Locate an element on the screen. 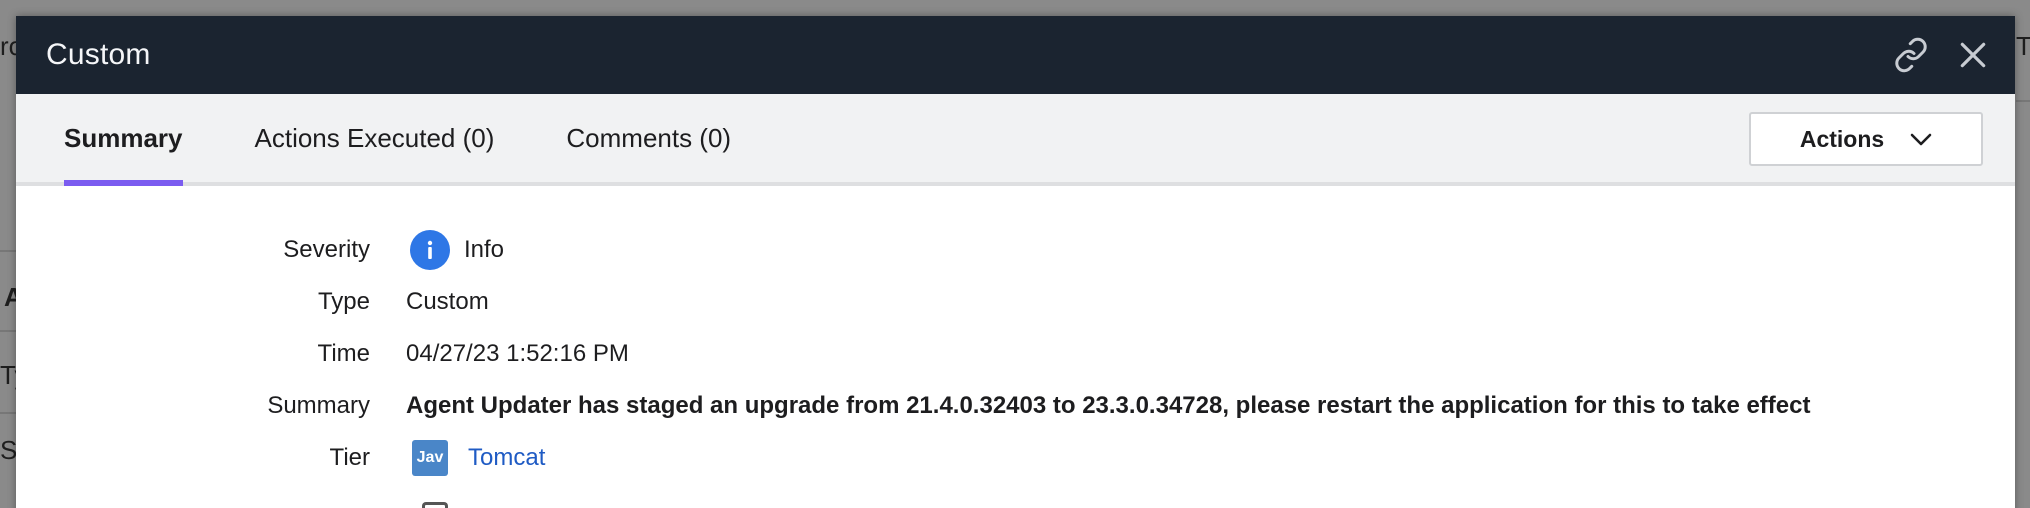  tier-link: Tomcat is located at coordinates (506, 458).